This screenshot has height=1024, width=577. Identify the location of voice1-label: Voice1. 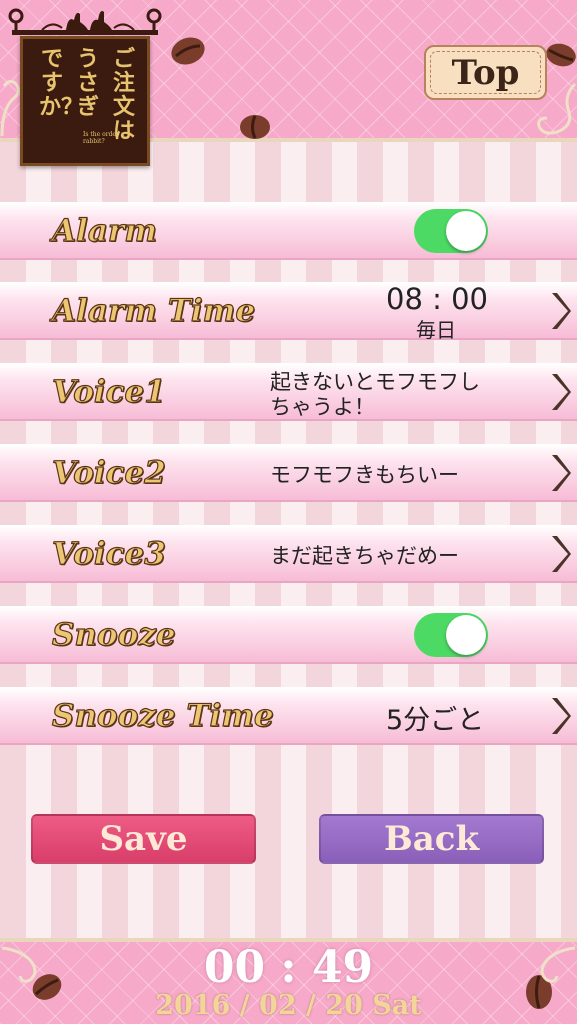
(108, 391).